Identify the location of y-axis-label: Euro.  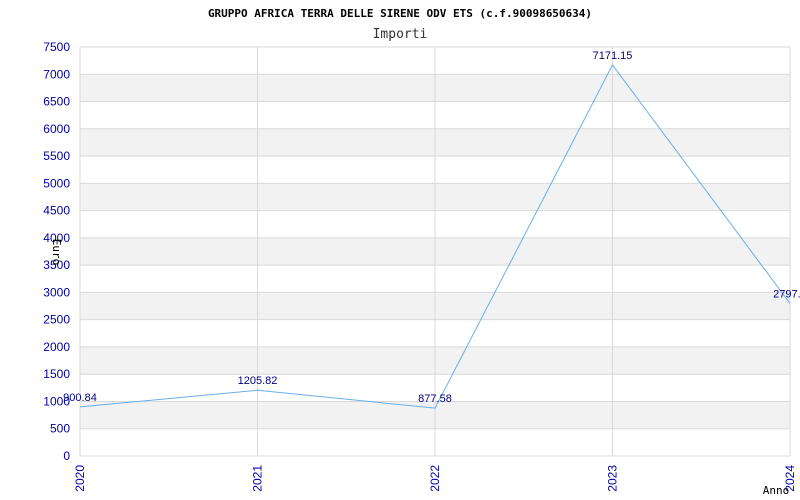
(56, 252).